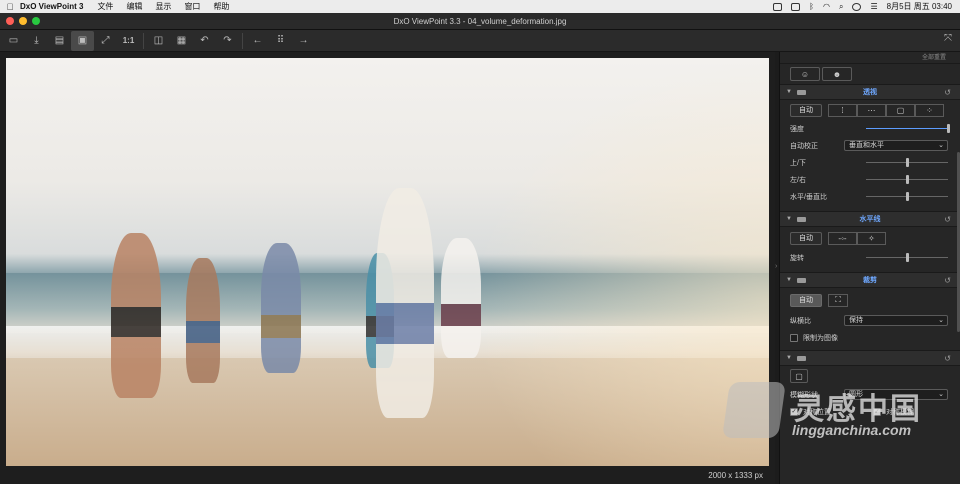 Image resolution: width=960 pixels, height=484 pixels. What do you see at coordinates (192, 6) in the screenshot?
I see `menu-window: 窗口` at bounding box center [192, 6].